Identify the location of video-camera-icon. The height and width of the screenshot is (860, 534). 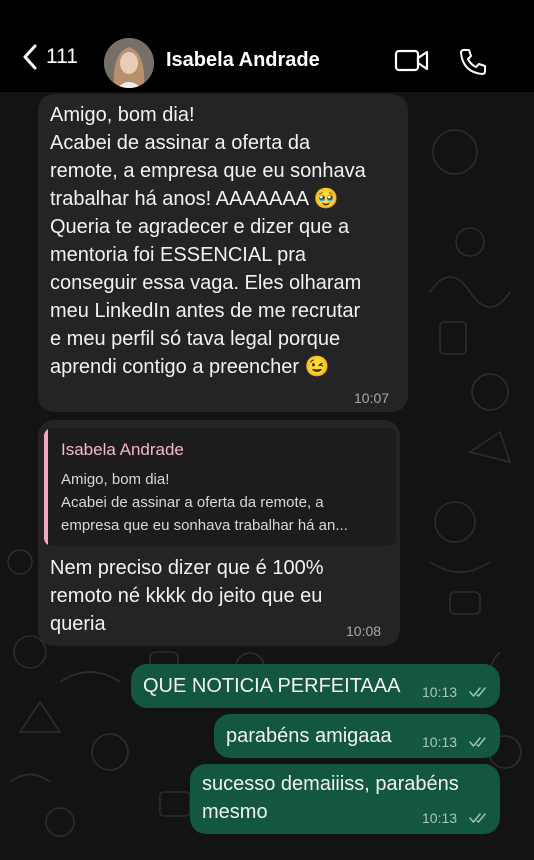
(412, 61).